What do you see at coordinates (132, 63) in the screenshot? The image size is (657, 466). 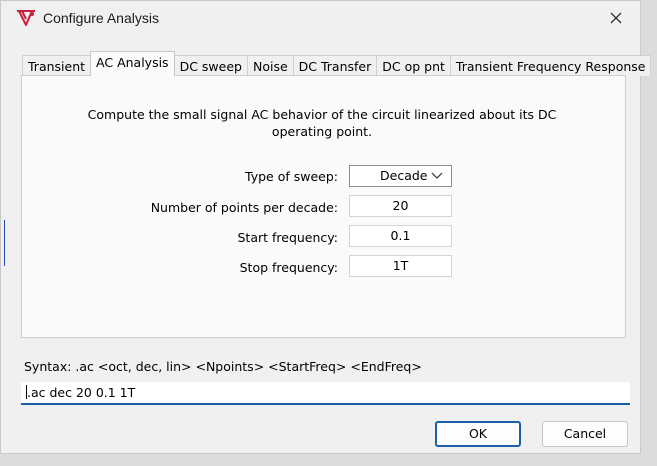 I see `tab-ac-analysis: AC Analysis` at bounding box center [132, 63].